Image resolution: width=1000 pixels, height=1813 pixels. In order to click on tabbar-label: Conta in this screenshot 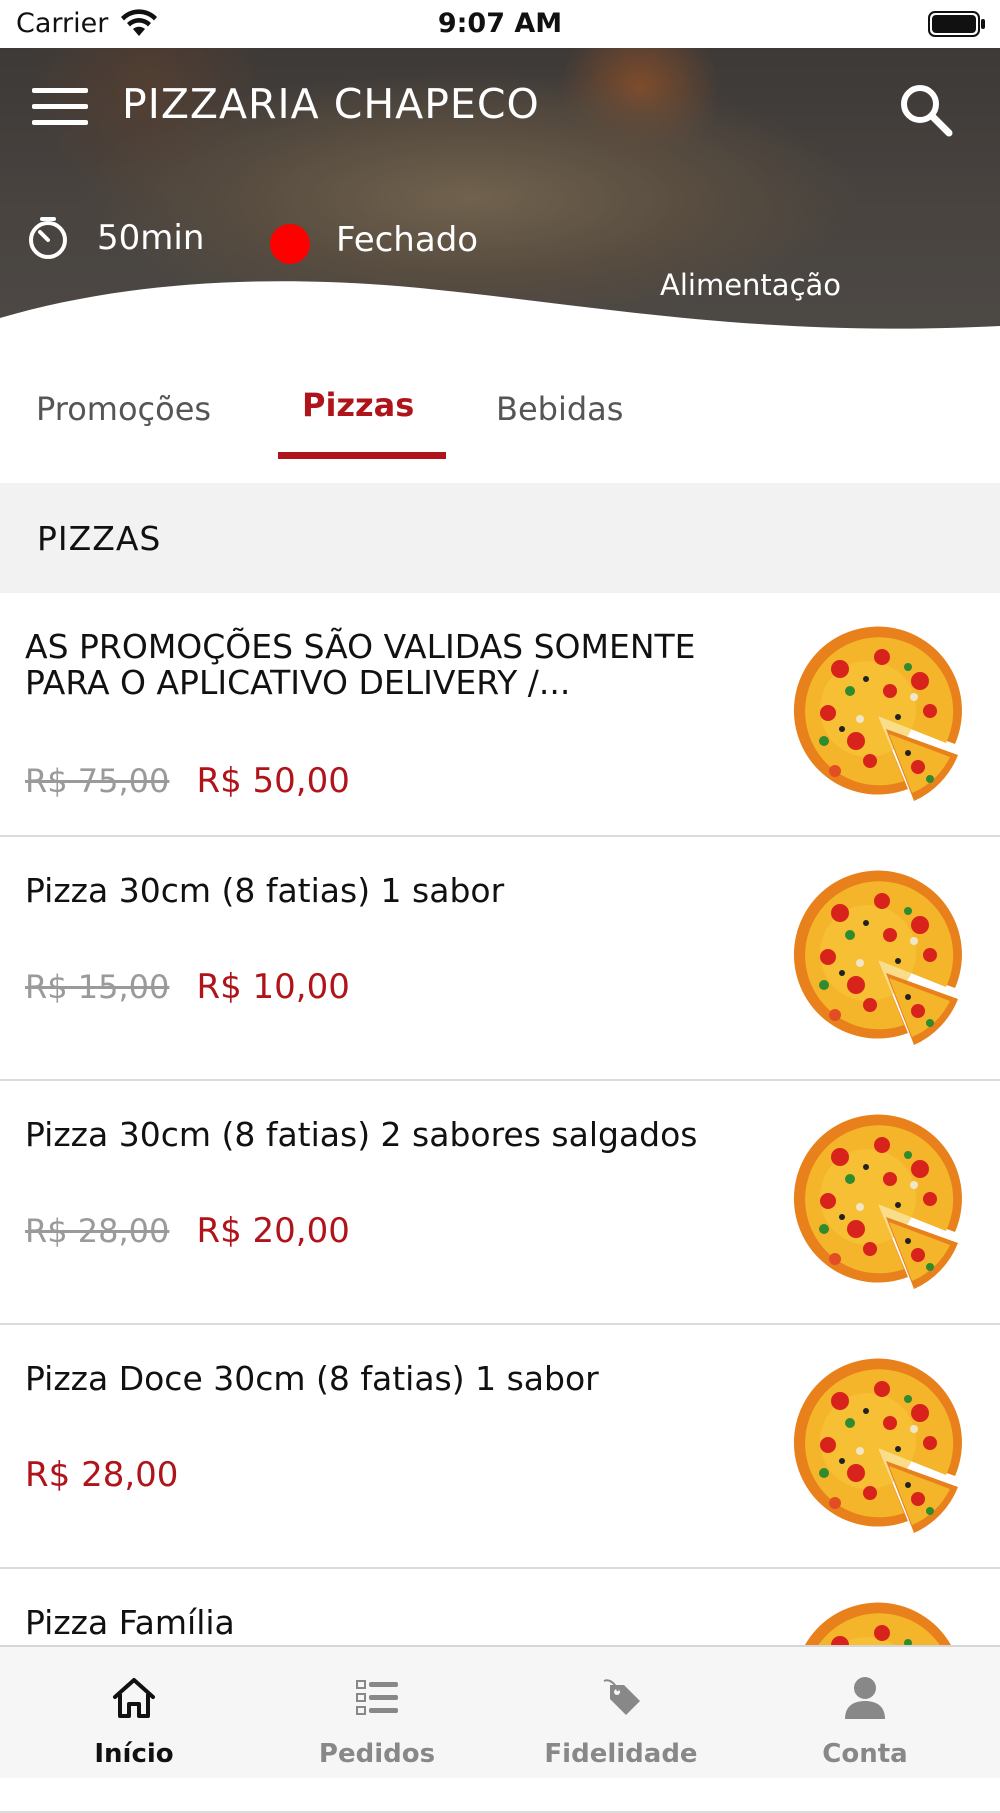, I will do `click(865, 1754)`.